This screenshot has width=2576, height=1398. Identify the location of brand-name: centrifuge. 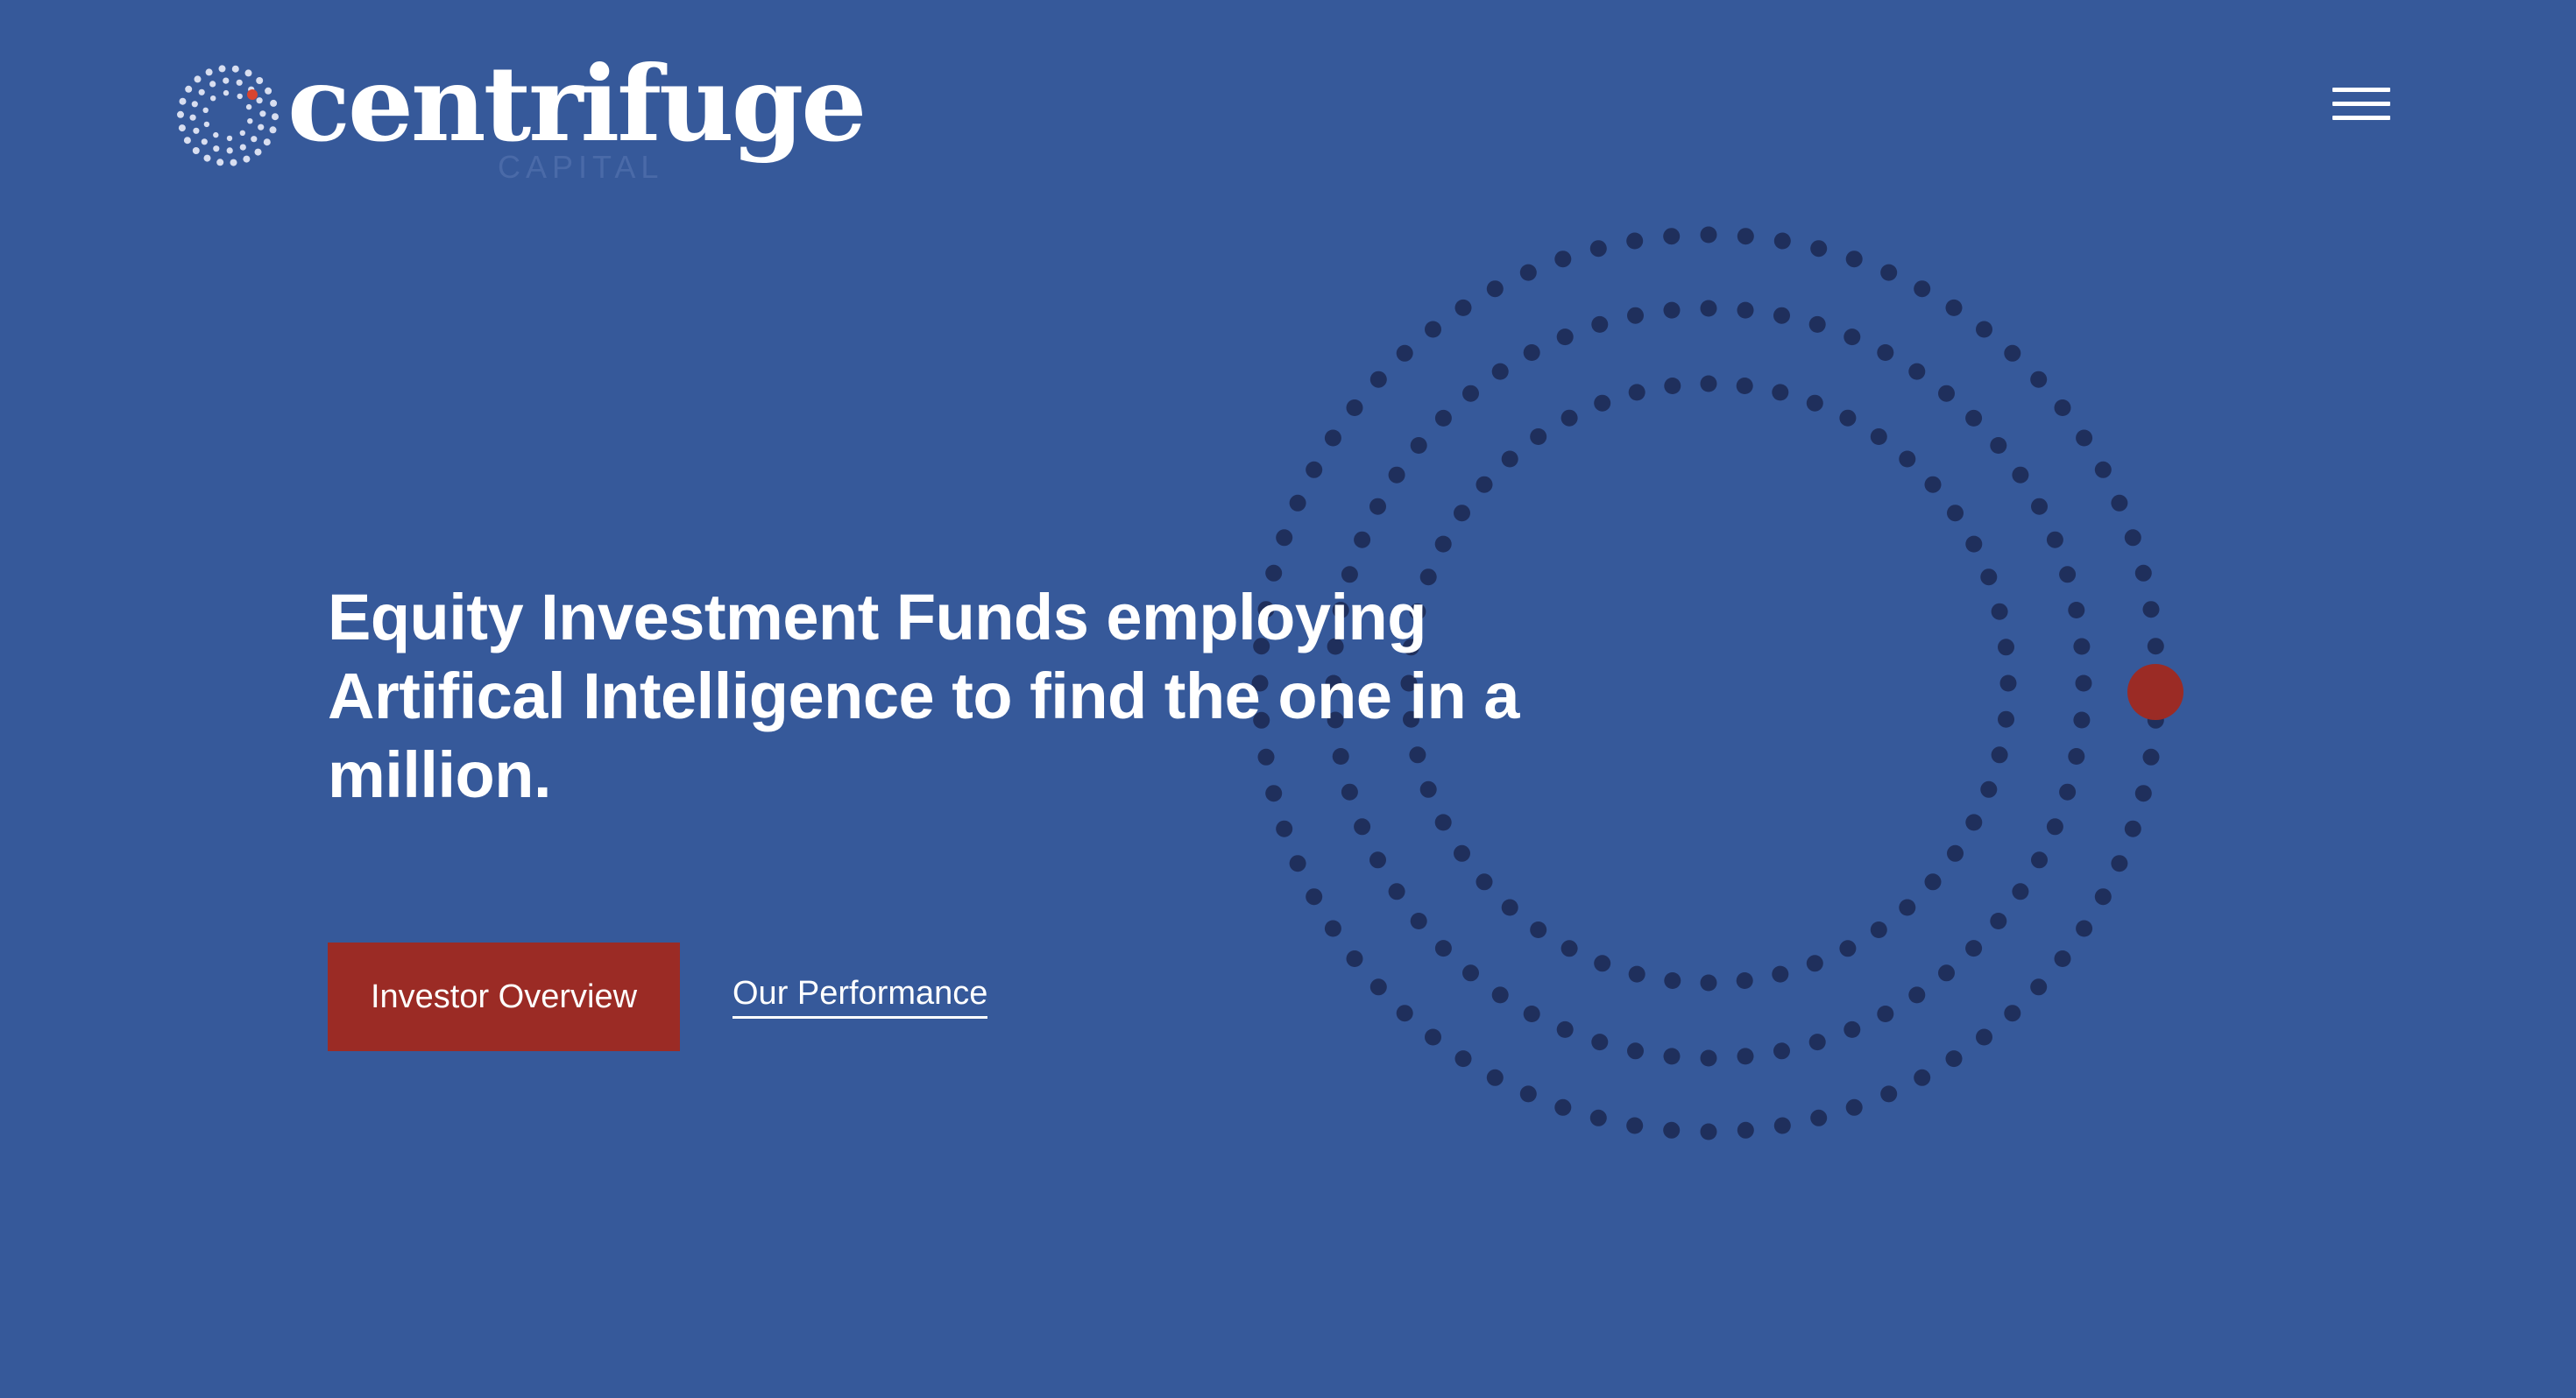
(577, 104).